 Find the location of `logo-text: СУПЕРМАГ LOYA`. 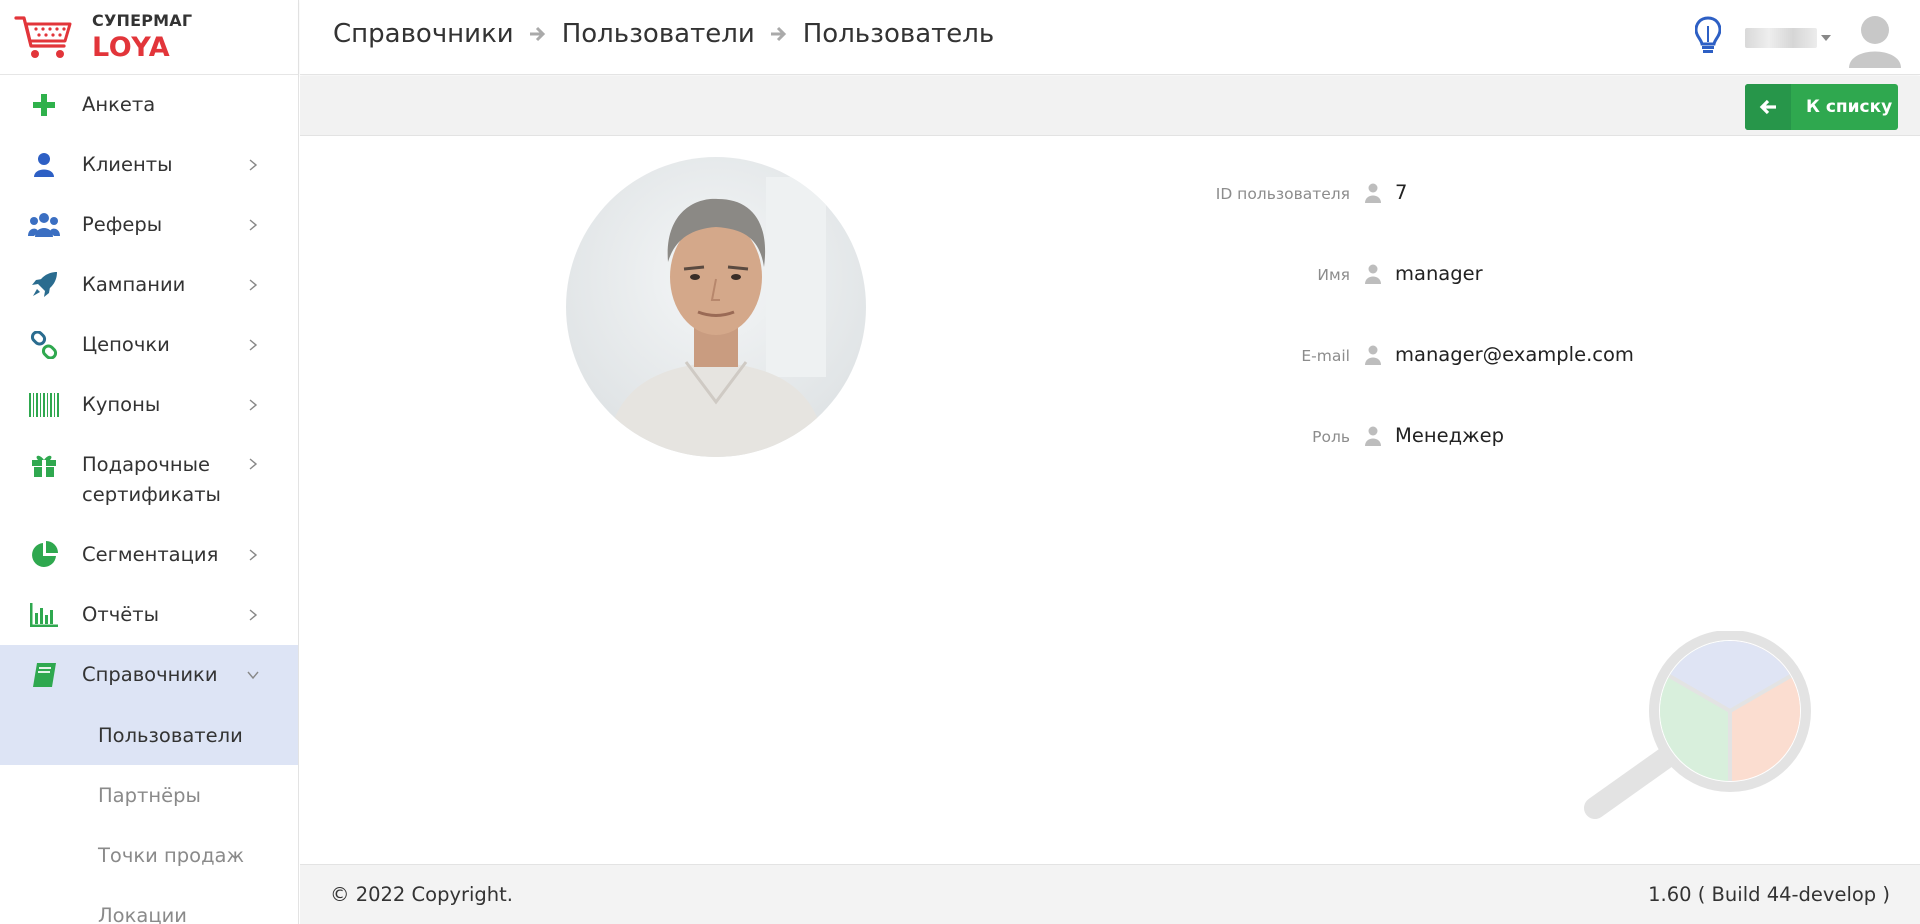

logo-text: СУПЕРМАГ LOYA is located at coordinates (142, 37).